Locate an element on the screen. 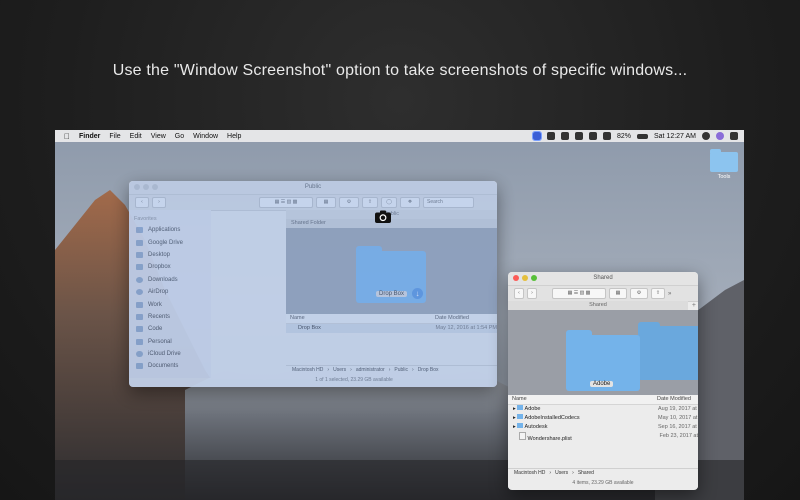 This screenshot has width=800, height=500. sidebar-item-work: Work is located at coordinates (170, 304).